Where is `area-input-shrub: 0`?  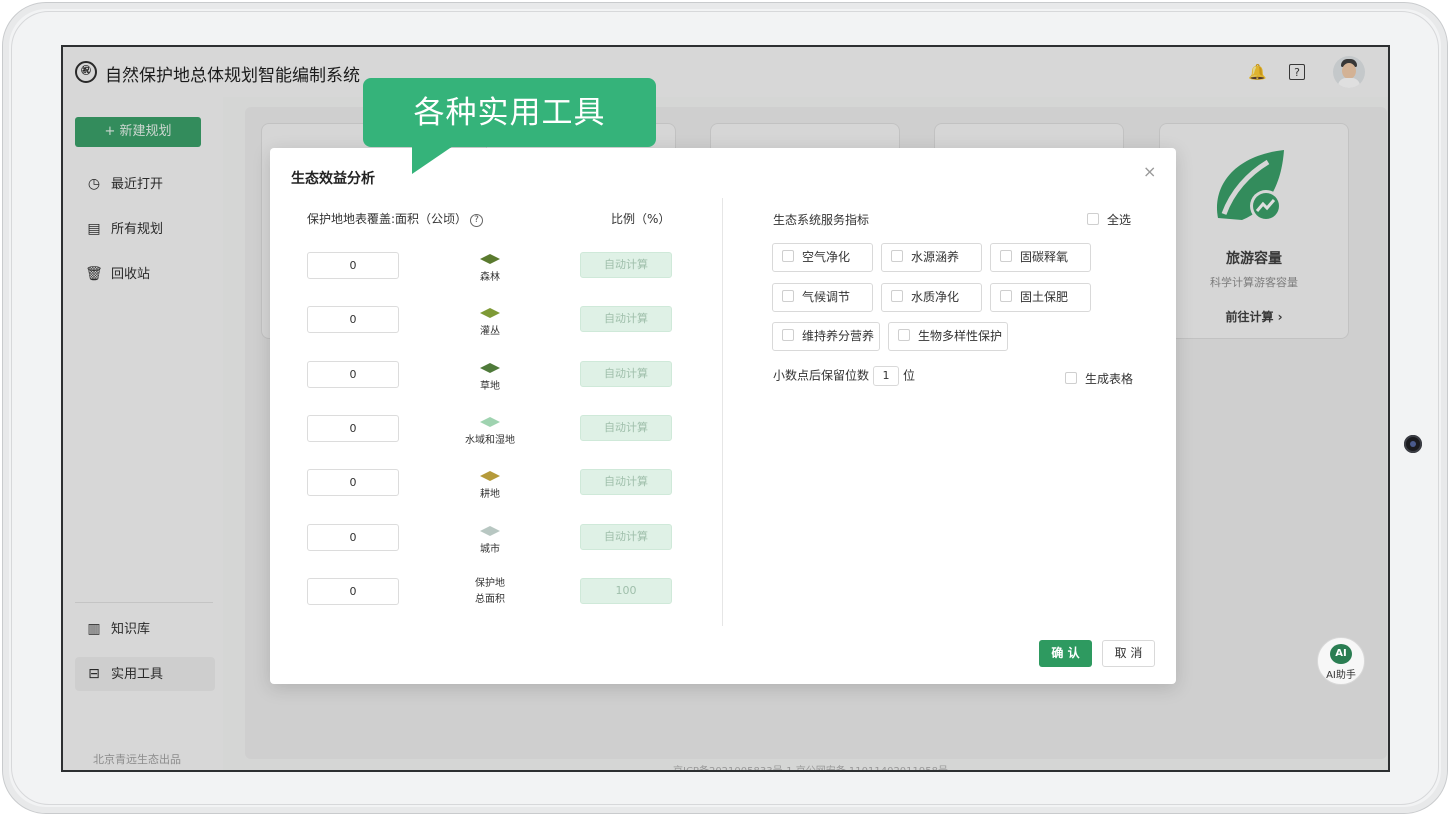
area-input-shrub: 0 is located at coordinates (353, 319).